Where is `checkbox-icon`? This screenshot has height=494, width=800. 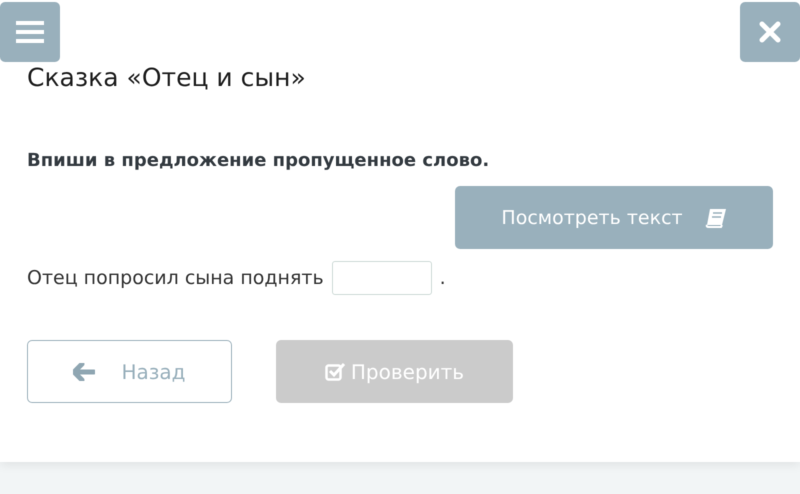
checkbox-icon is located at coordinates (334, 372).